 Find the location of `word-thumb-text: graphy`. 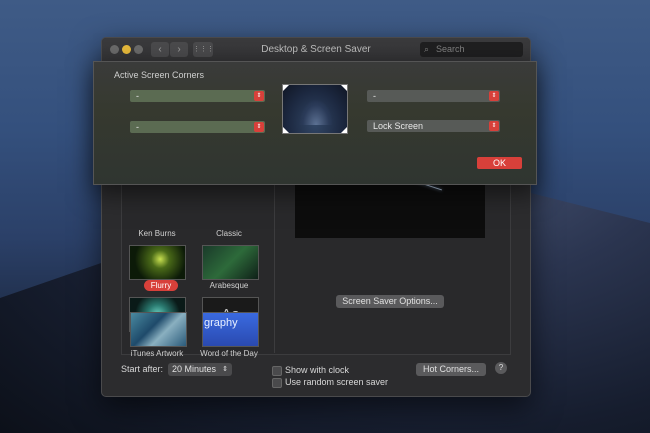

word-thumb-text: graphy is located at coordinates (221, 323).